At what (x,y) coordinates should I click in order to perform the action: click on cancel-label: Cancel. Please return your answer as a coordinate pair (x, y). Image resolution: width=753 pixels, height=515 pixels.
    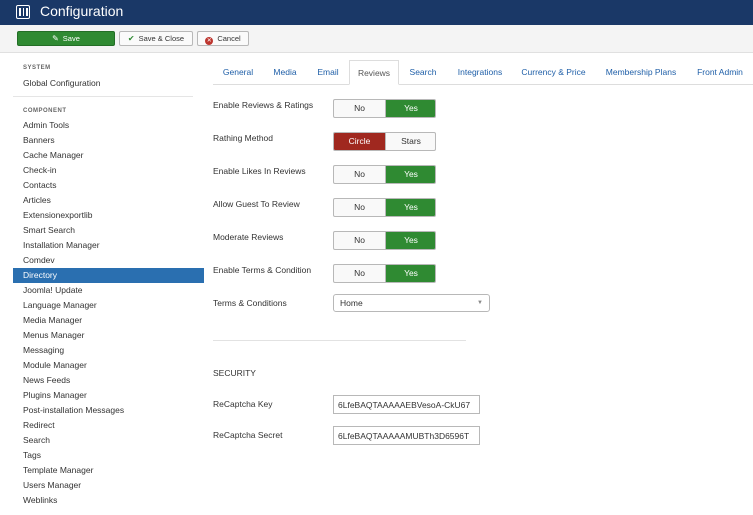
    Looking at the image, I should click on (229, 38).